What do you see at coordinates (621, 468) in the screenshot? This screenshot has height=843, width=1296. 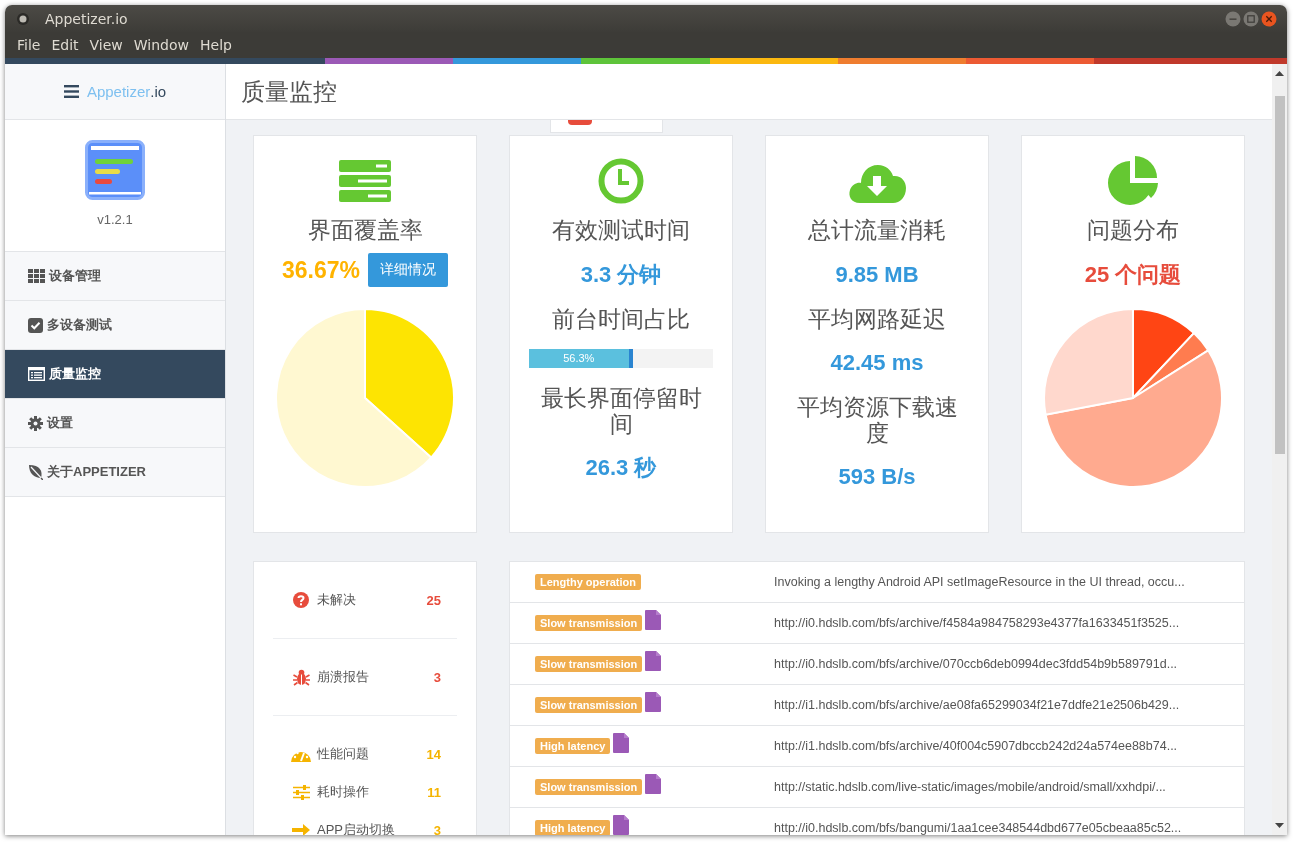 I see `stat-value: 26.3 秒` at bounding box center [621, 468].